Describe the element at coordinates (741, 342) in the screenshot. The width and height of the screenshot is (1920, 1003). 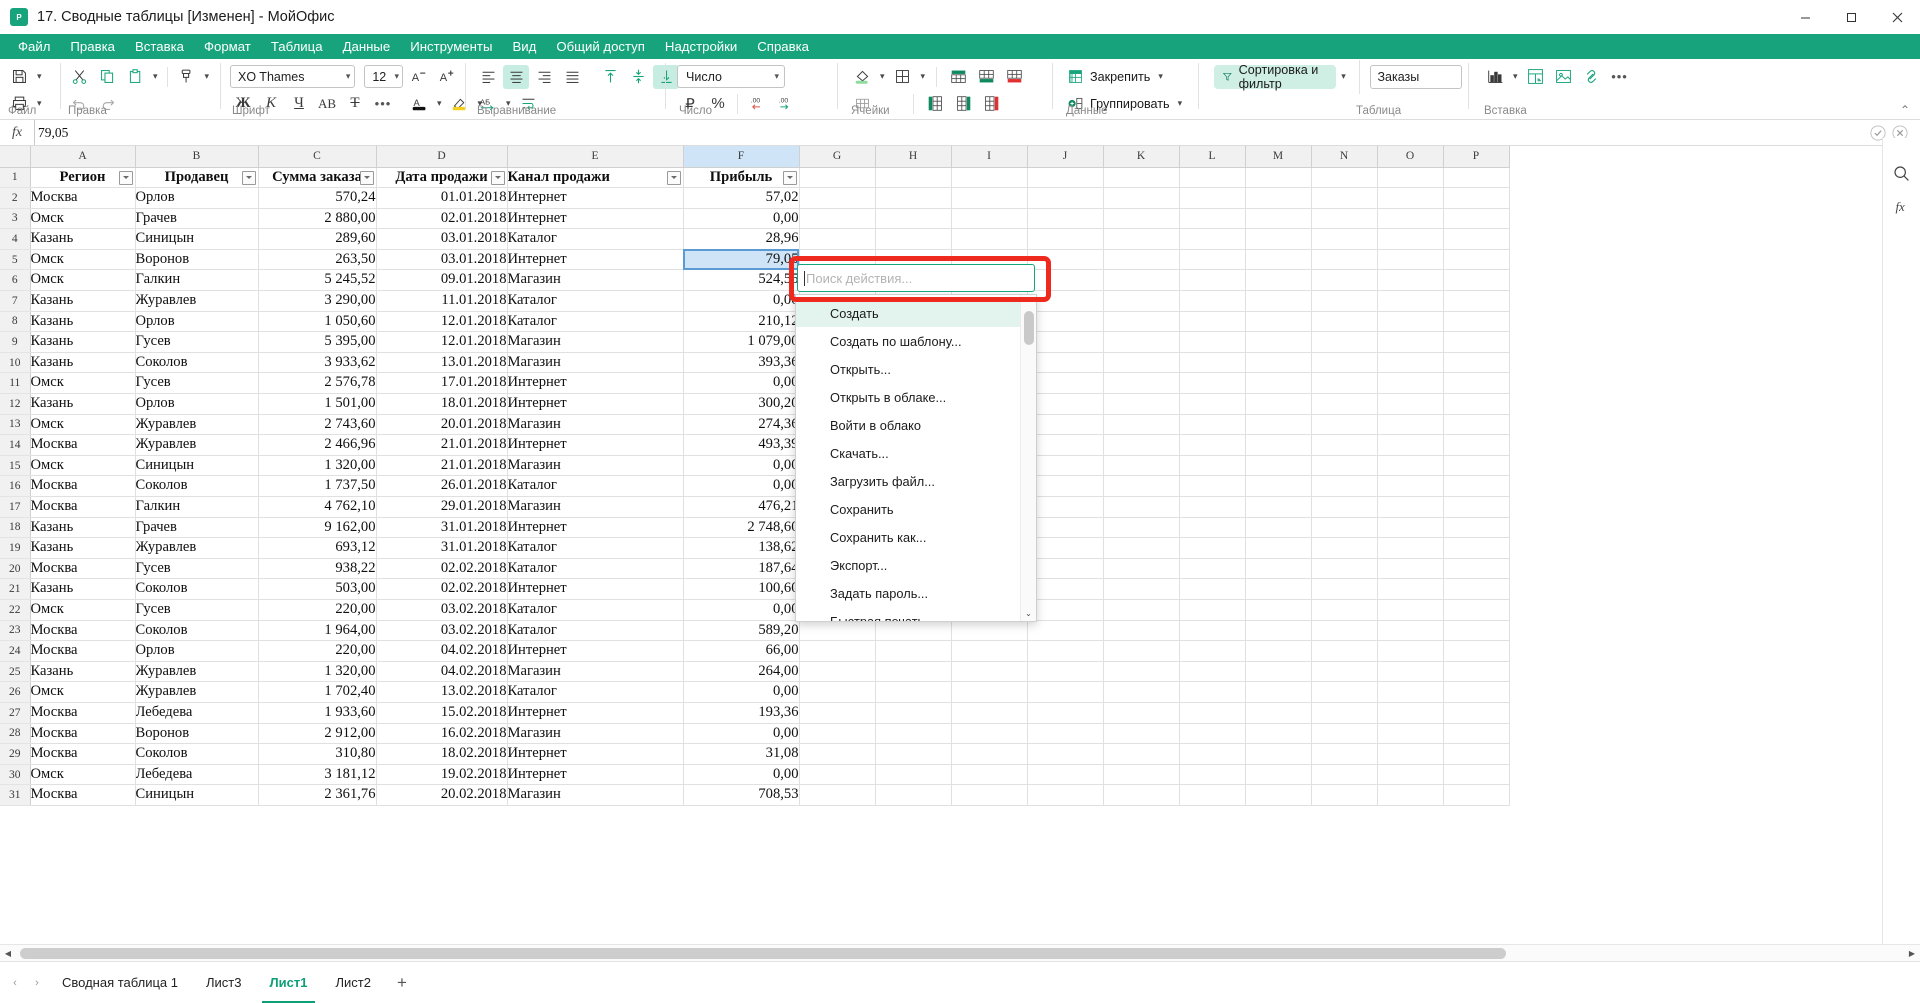
I see `cell-profit: 1 079,00` at that location.